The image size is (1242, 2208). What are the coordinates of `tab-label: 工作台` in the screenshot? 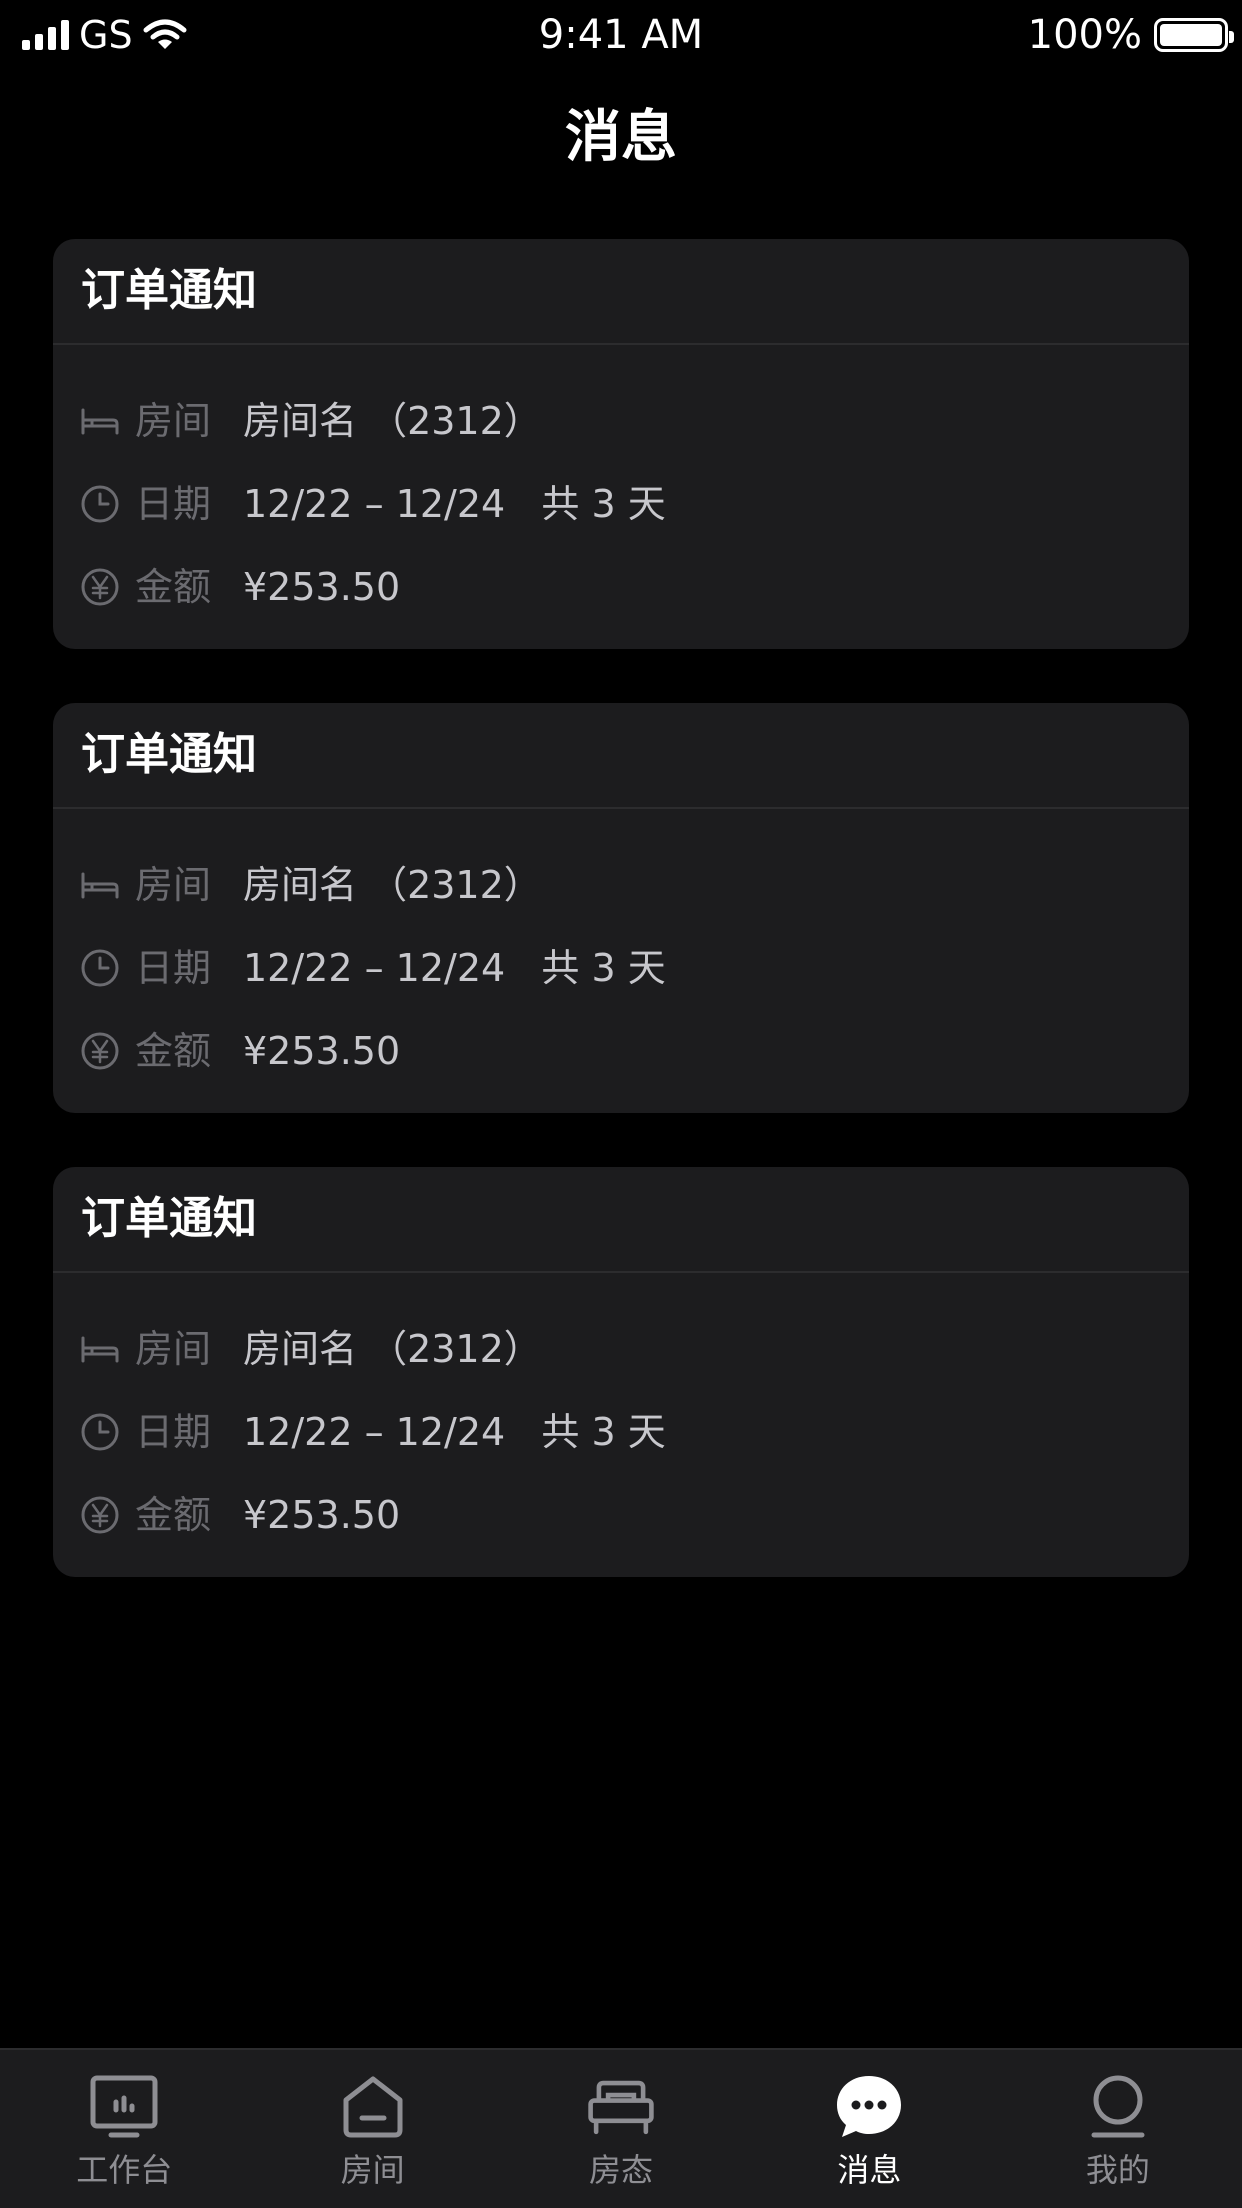 It's located at (124, 2170).